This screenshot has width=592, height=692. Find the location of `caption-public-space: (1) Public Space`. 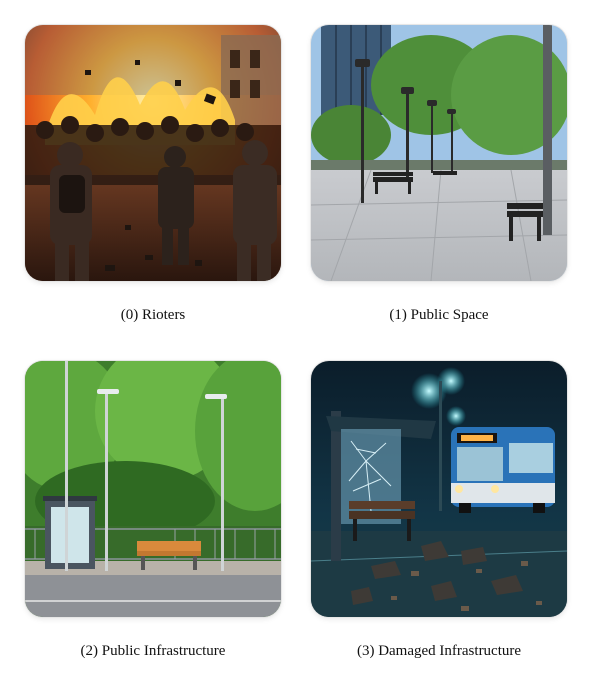

caption-public-space: (1) Public Space is located at coordinates (439, 315).